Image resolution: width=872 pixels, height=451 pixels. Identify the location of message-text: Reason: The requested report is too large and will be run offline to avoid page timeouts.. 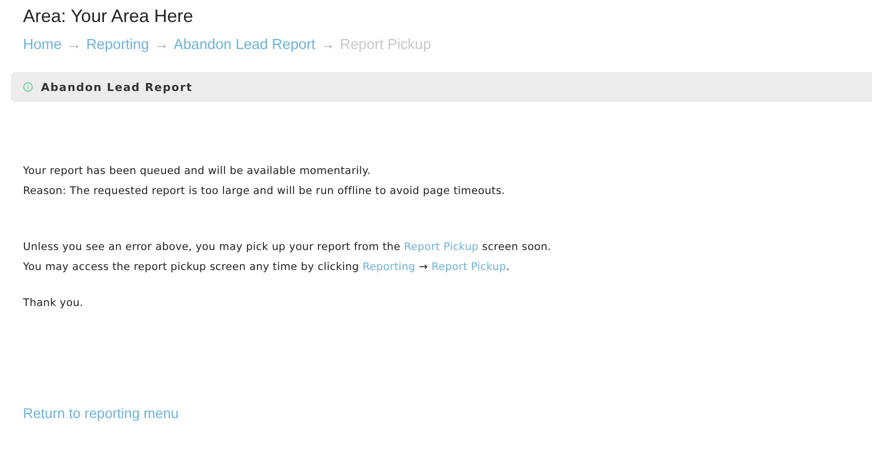
(264, 191).